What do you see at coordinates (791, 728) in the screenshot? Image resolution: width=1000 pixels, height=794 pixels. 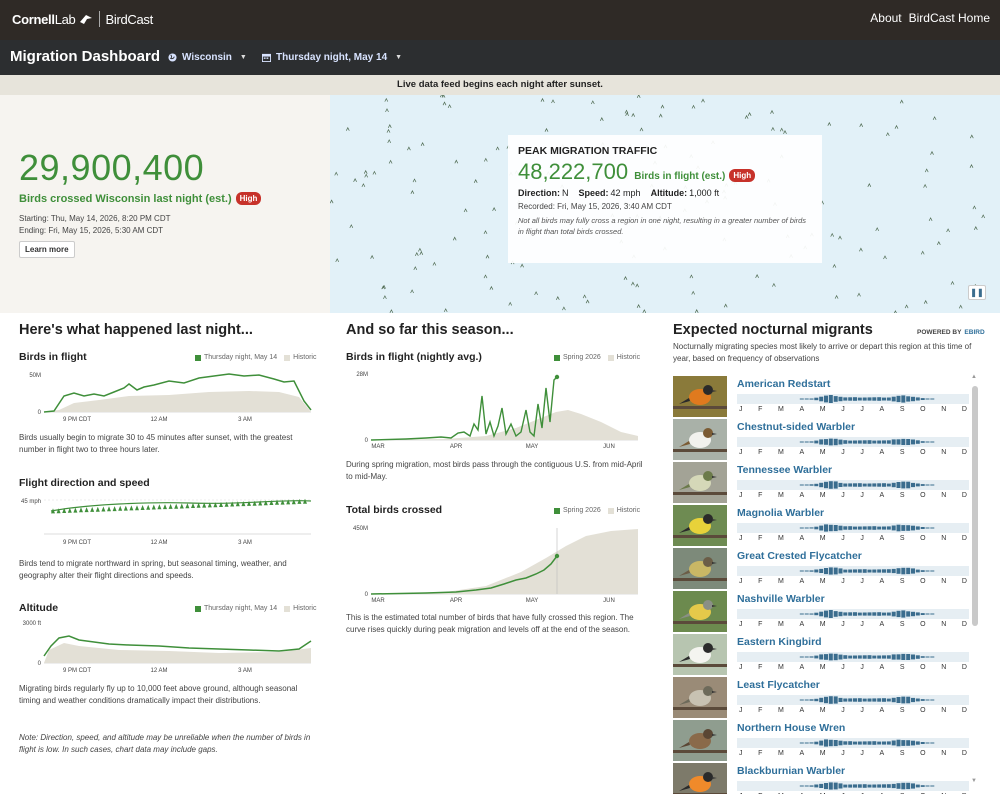 I see `species-name: Northern House Wren` at bounding box center [791, 728].